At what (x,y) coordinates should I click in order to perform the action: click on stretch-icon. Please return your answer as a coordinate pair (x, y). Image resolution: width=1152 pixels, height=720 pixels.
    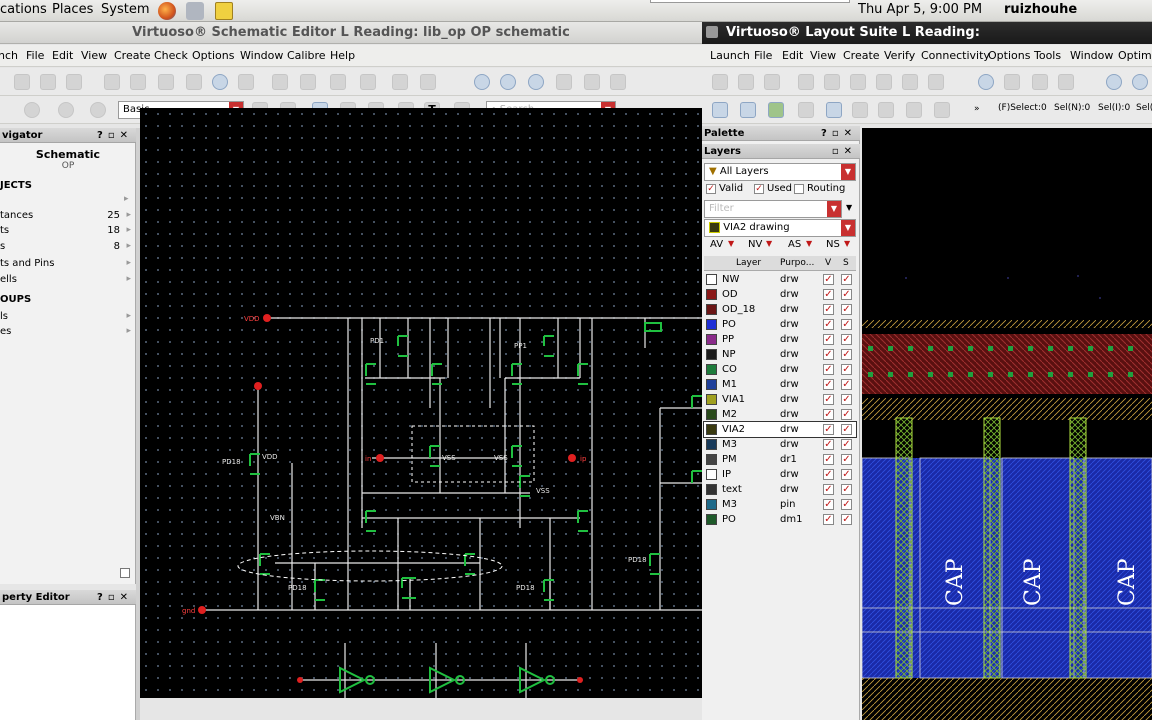
    Looking at the image, I should click on (138, 82).